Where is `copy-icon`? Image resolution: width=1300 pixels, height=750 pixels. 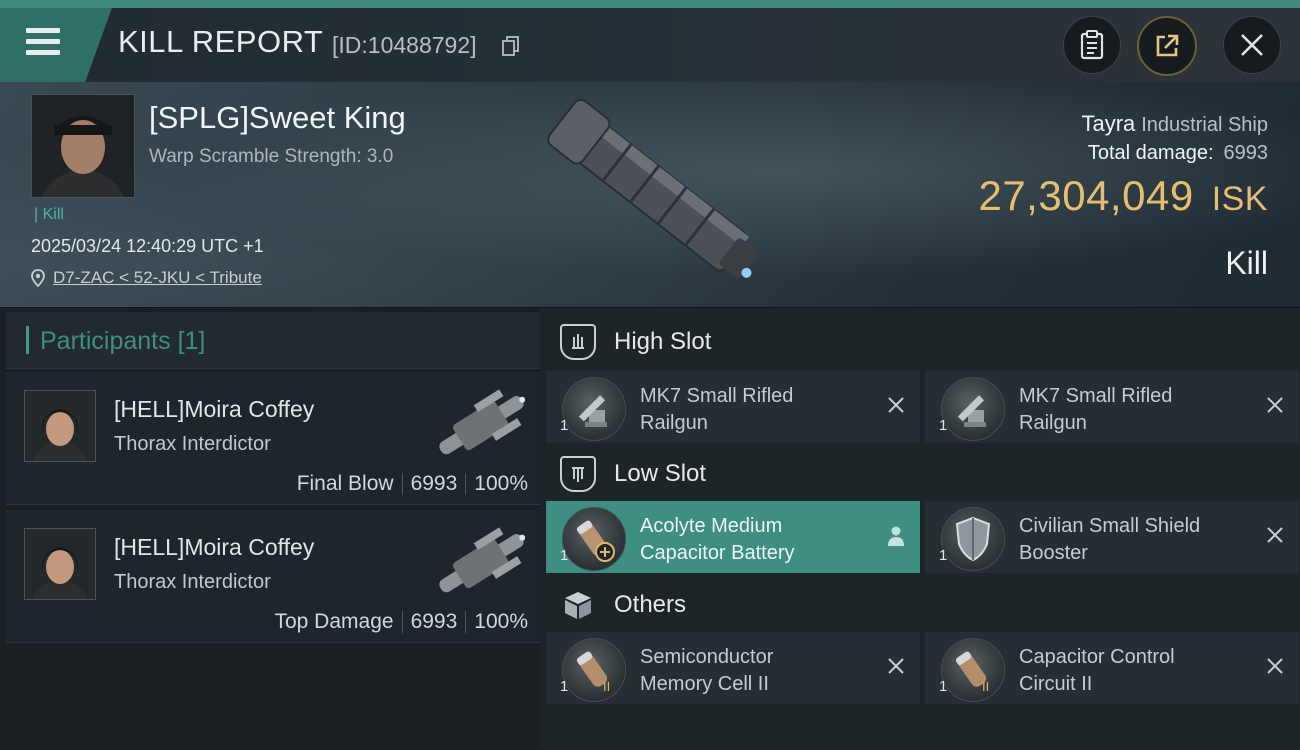
copy-icon is located at coordinates (511, 46).